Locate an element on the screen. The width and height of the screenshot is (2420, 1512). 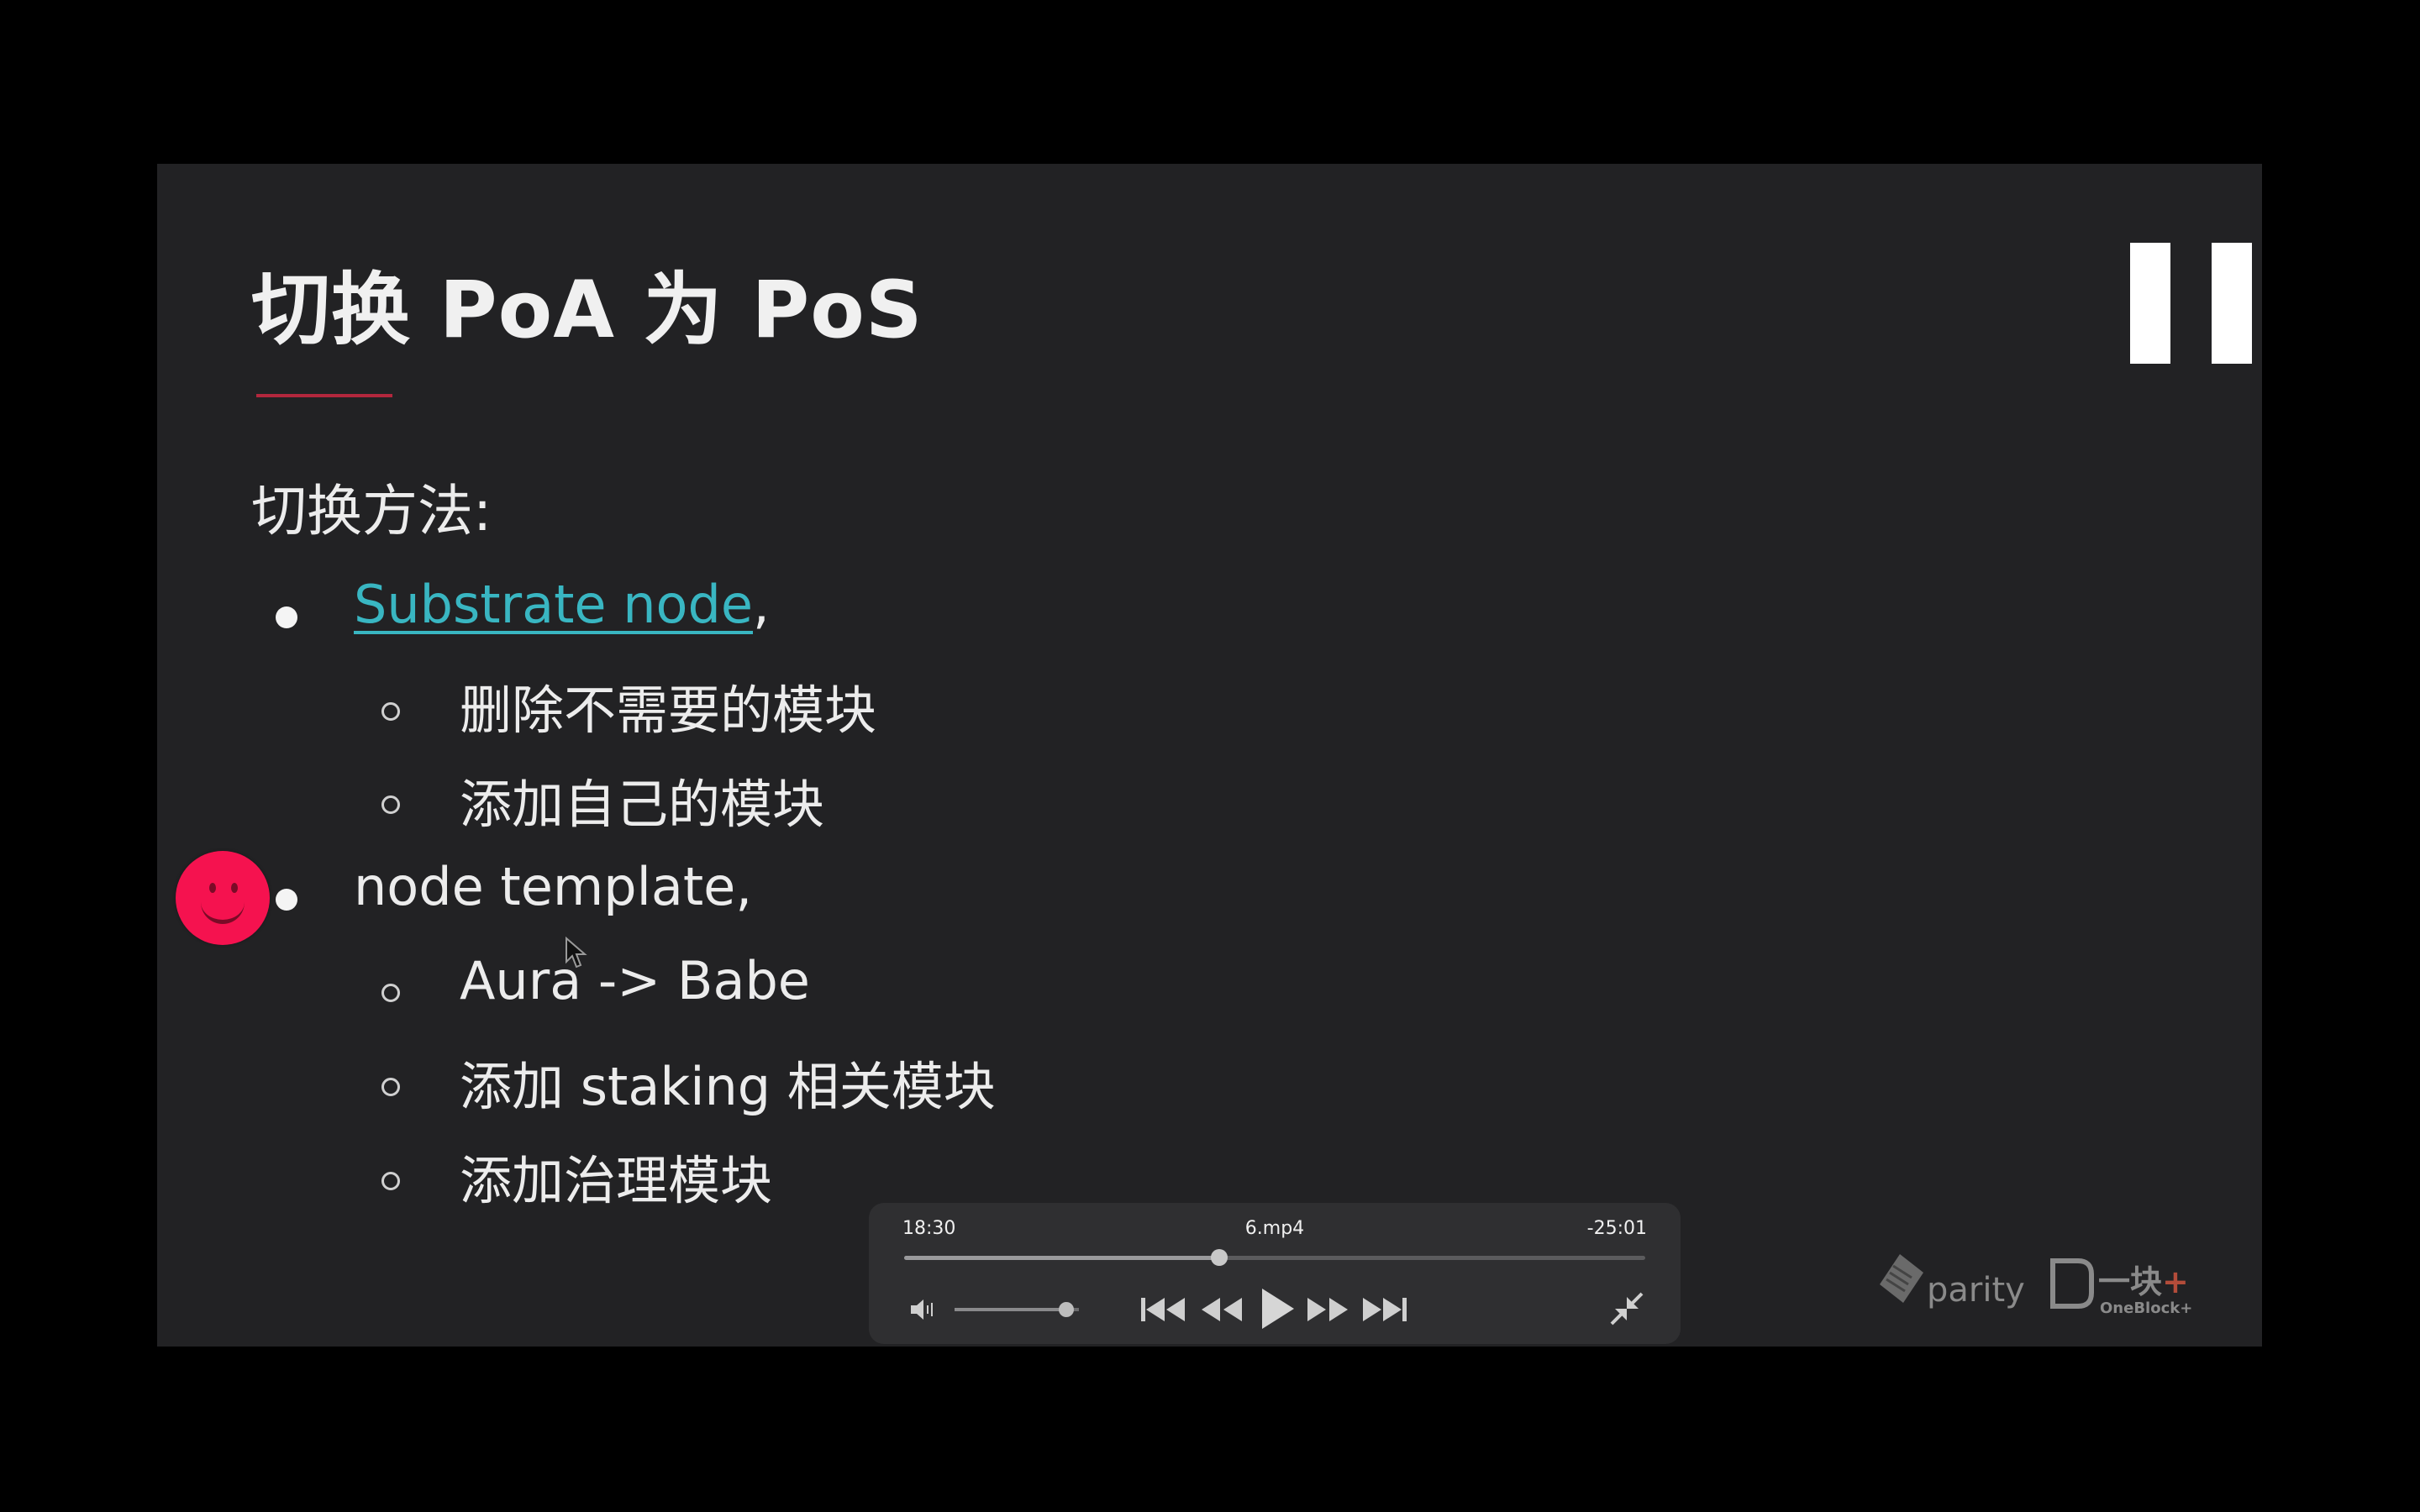
parity-logo-text: parity is located at coordinates (1976, 1290).